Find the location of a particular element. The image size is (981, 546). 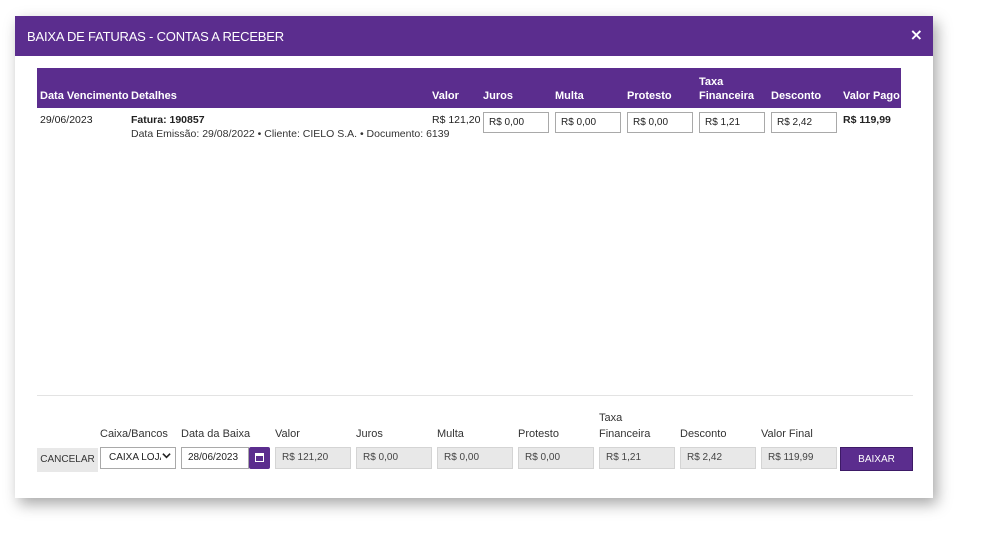

label-valor-final: Valor Final is located at coordinates (787, 434).